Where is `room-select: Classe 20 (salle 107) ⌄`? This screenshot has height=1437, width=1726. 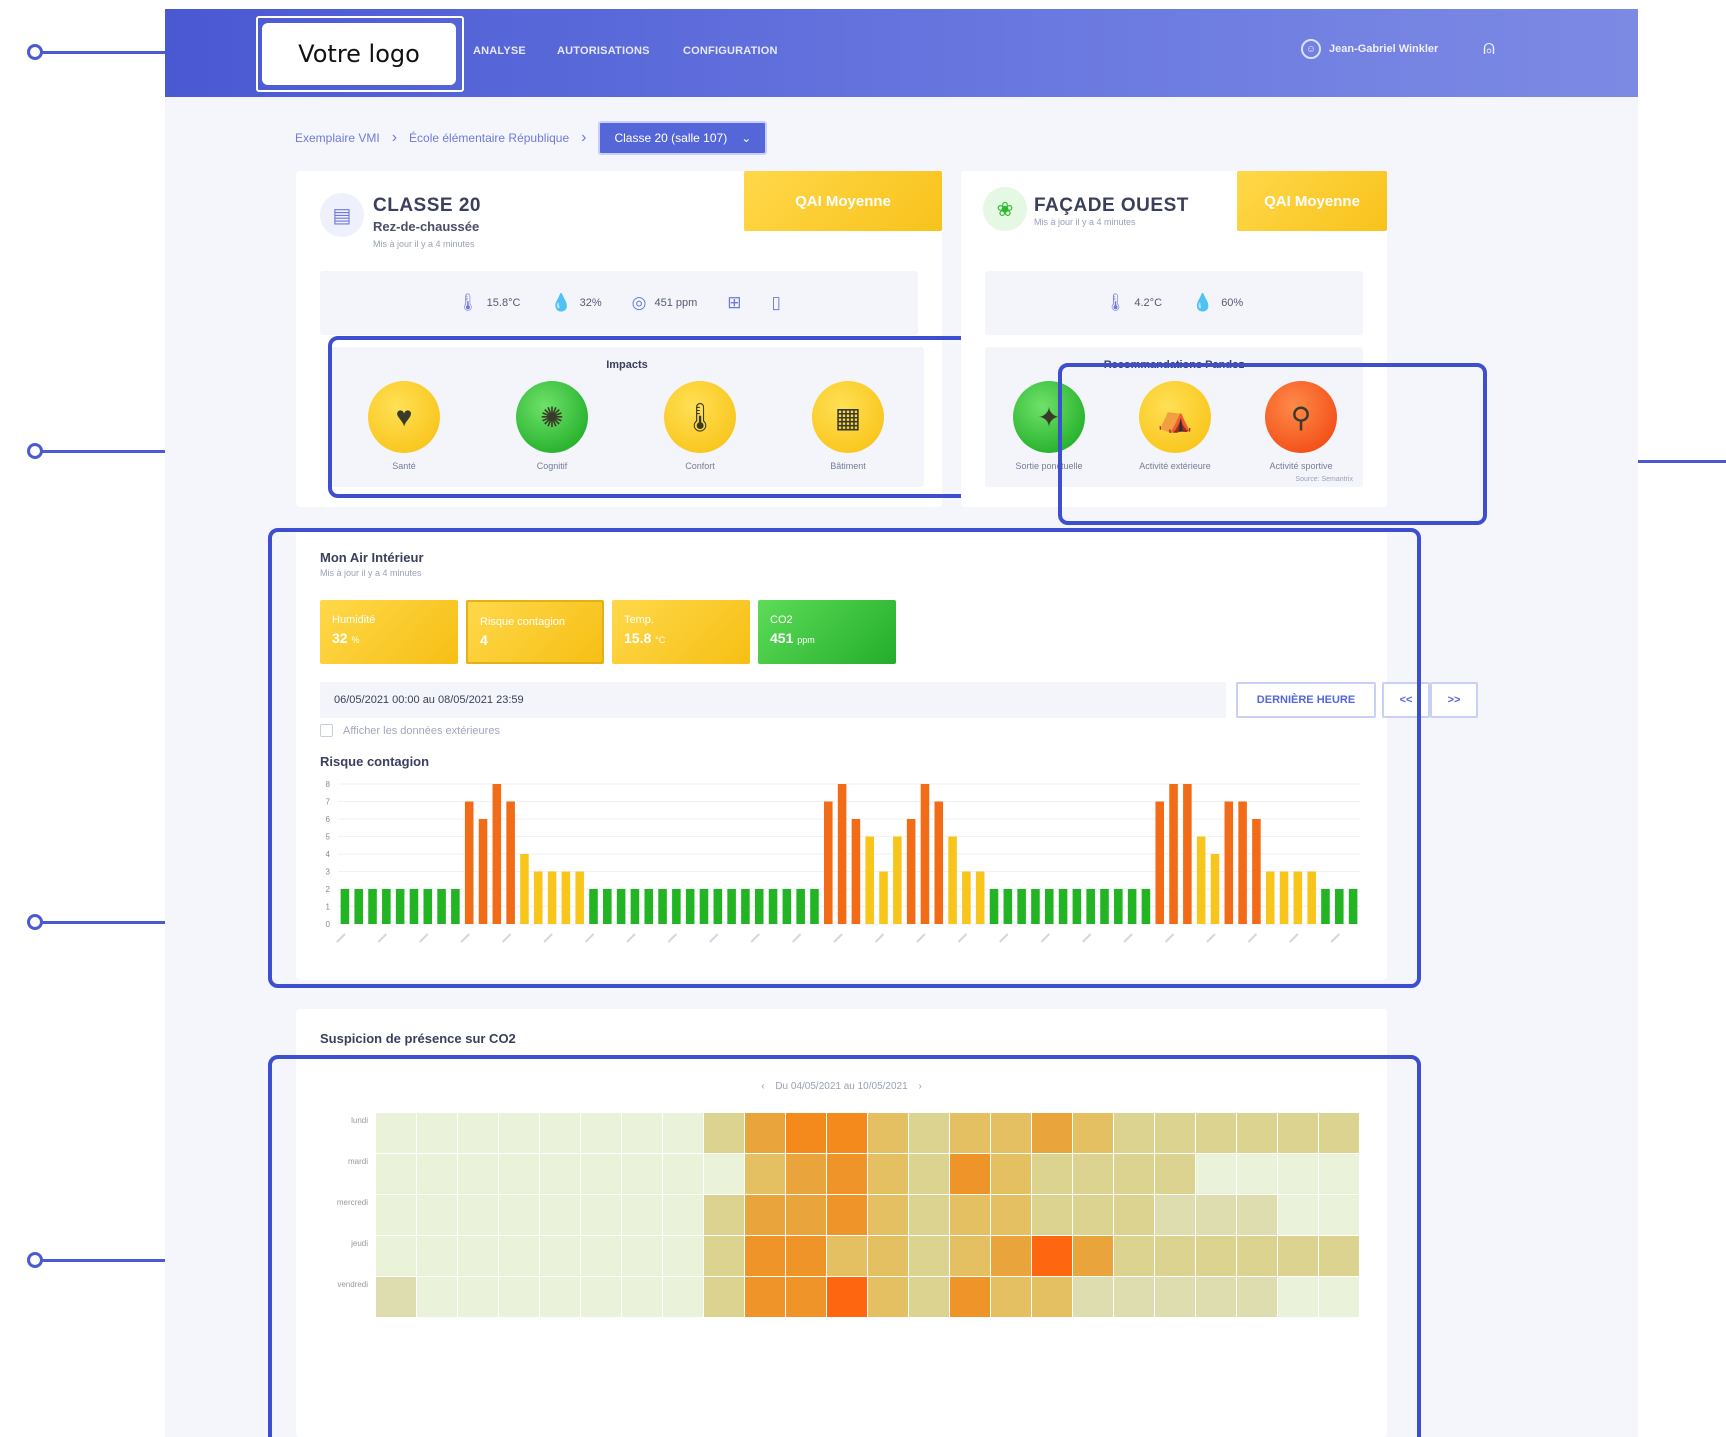
room-select: Classe 20 (salle 107) ⌄ is located at coordinates (683, 138).